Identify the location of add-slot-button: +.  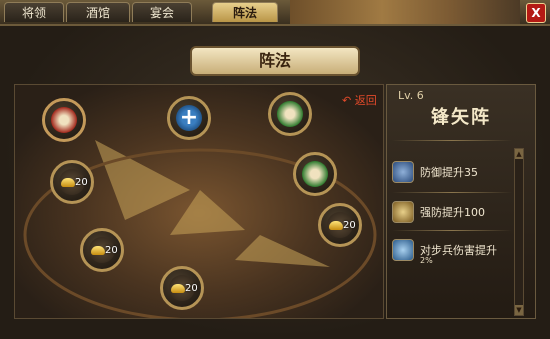
(189, 118).